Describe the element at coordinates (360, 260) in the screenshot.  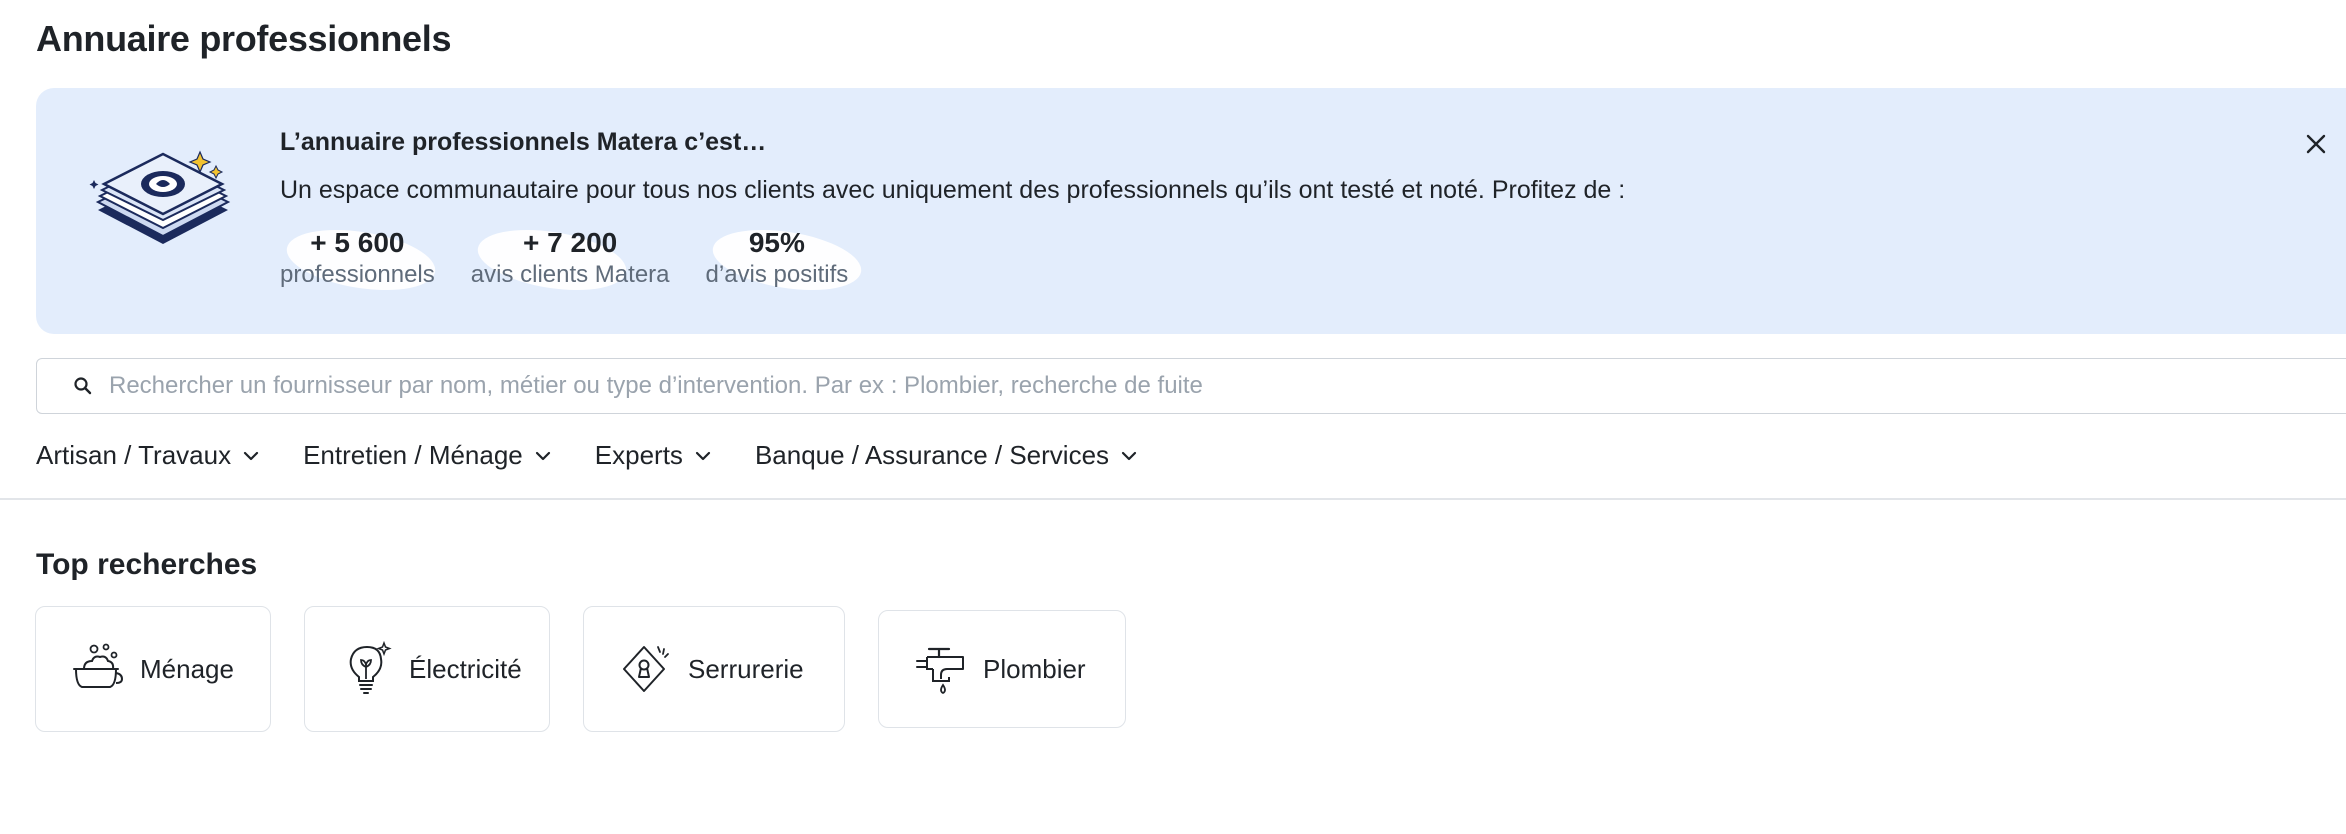
I see `stat-professionals: + 5 600 professionnels` at that location.